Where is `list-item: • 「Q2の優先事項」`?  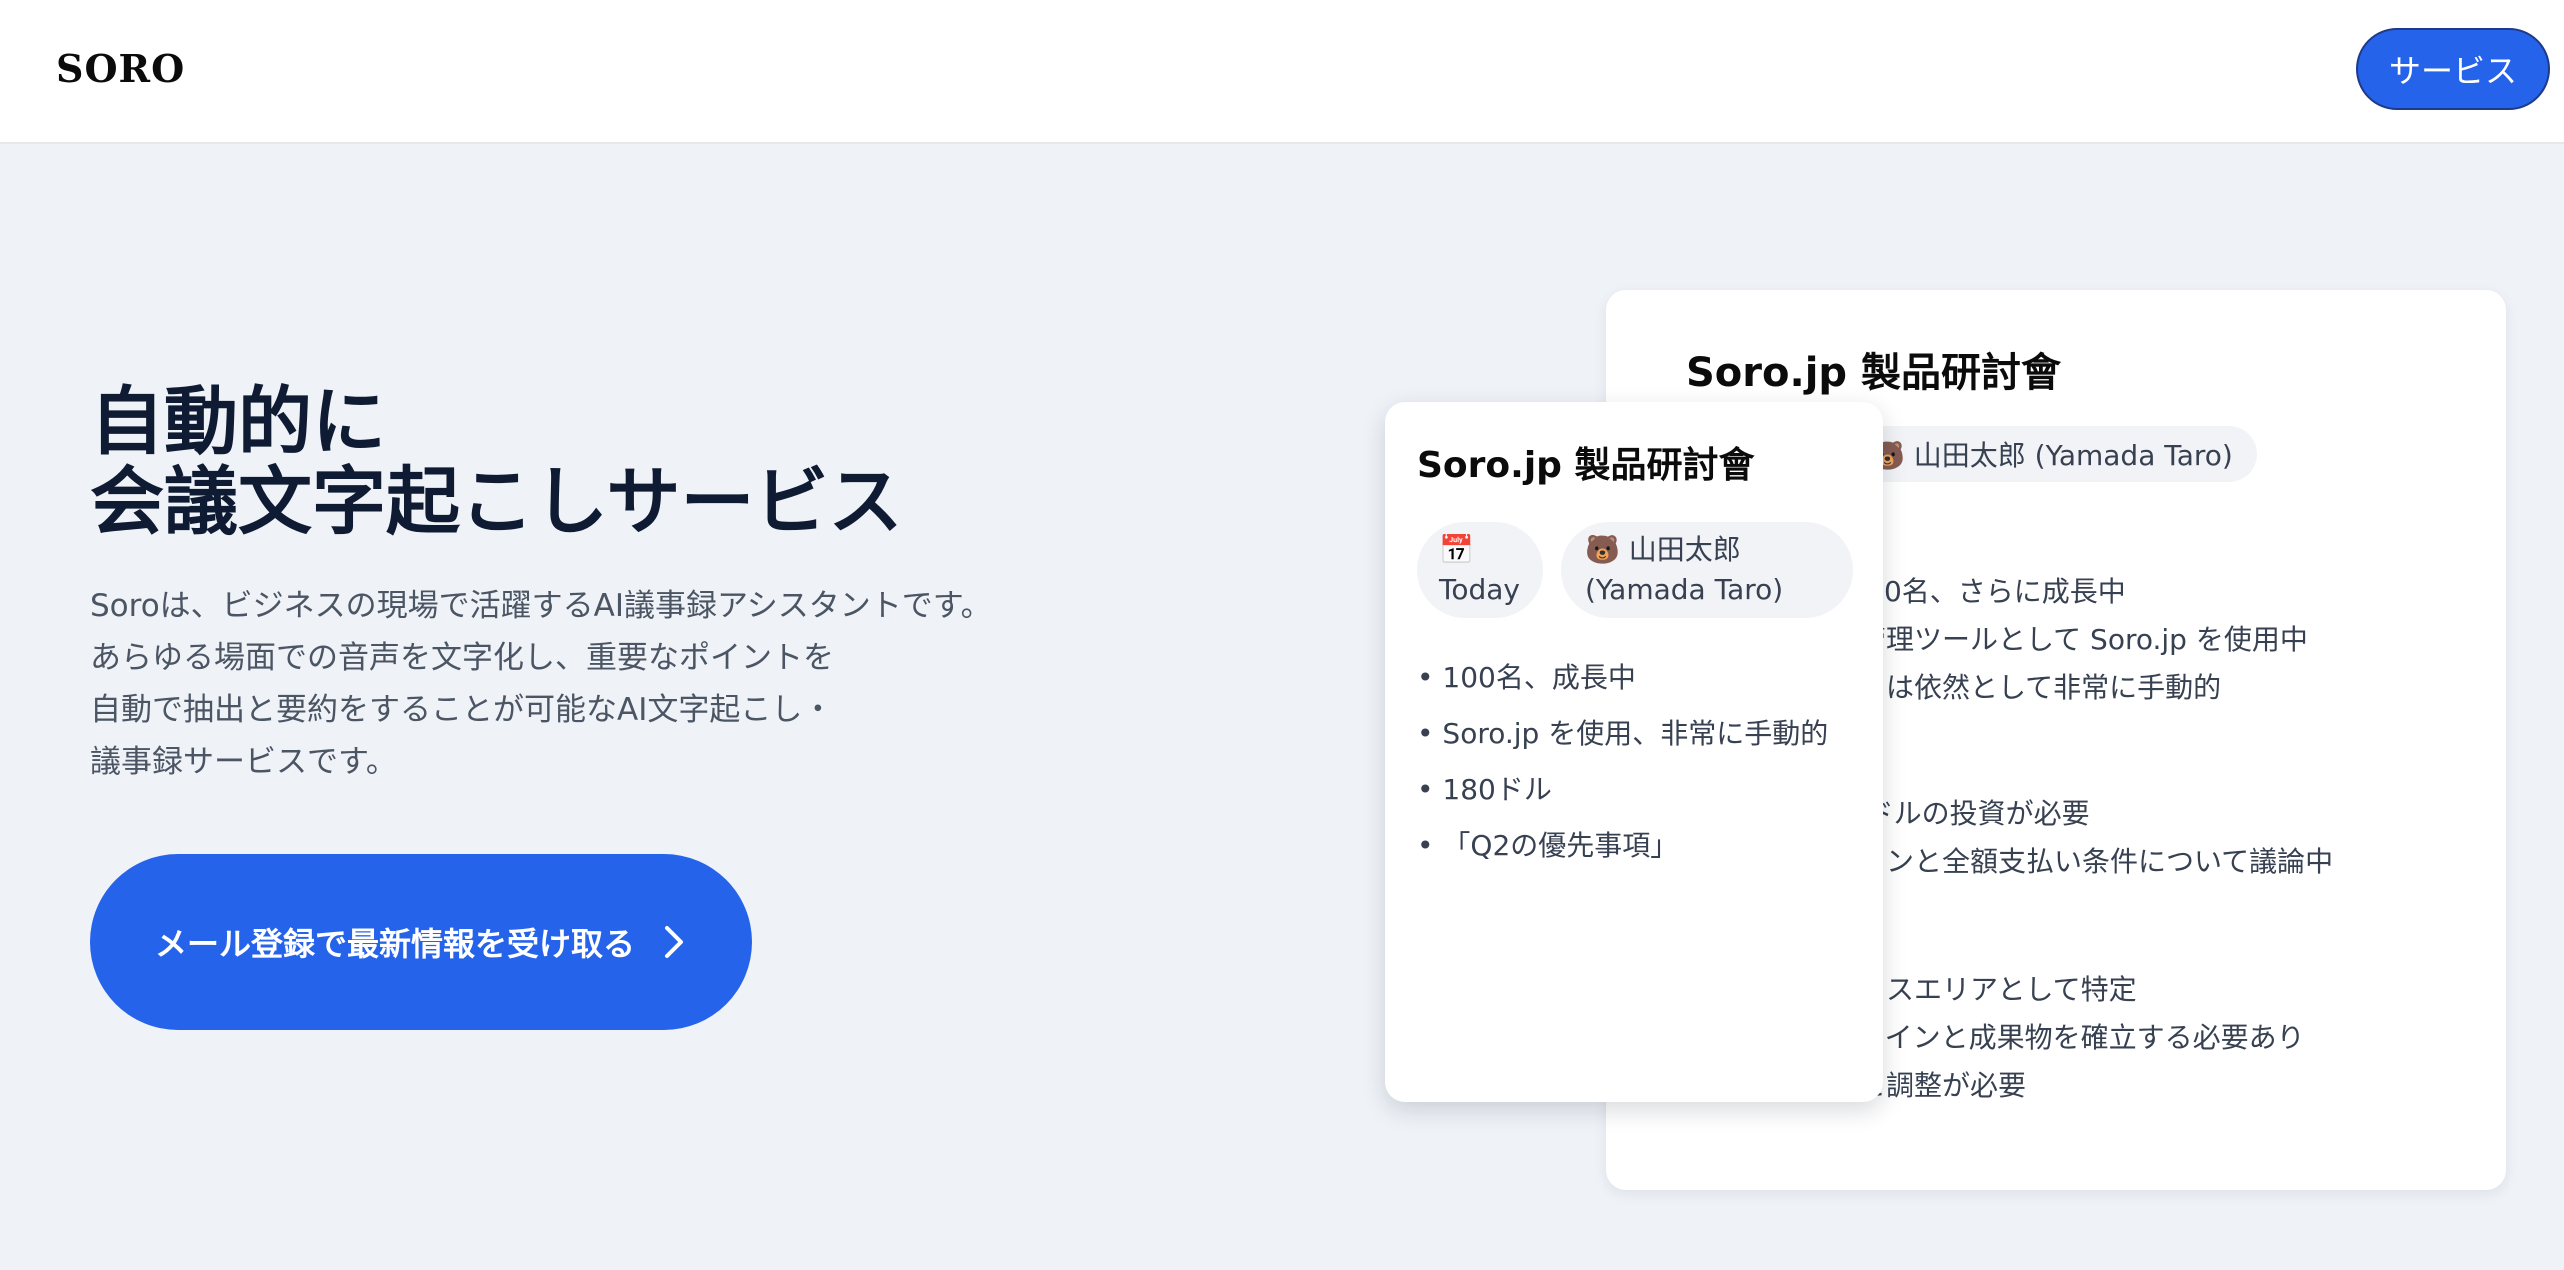 list-item: • 「Q2の優先事項」 is located at coordinates (1548, 845).